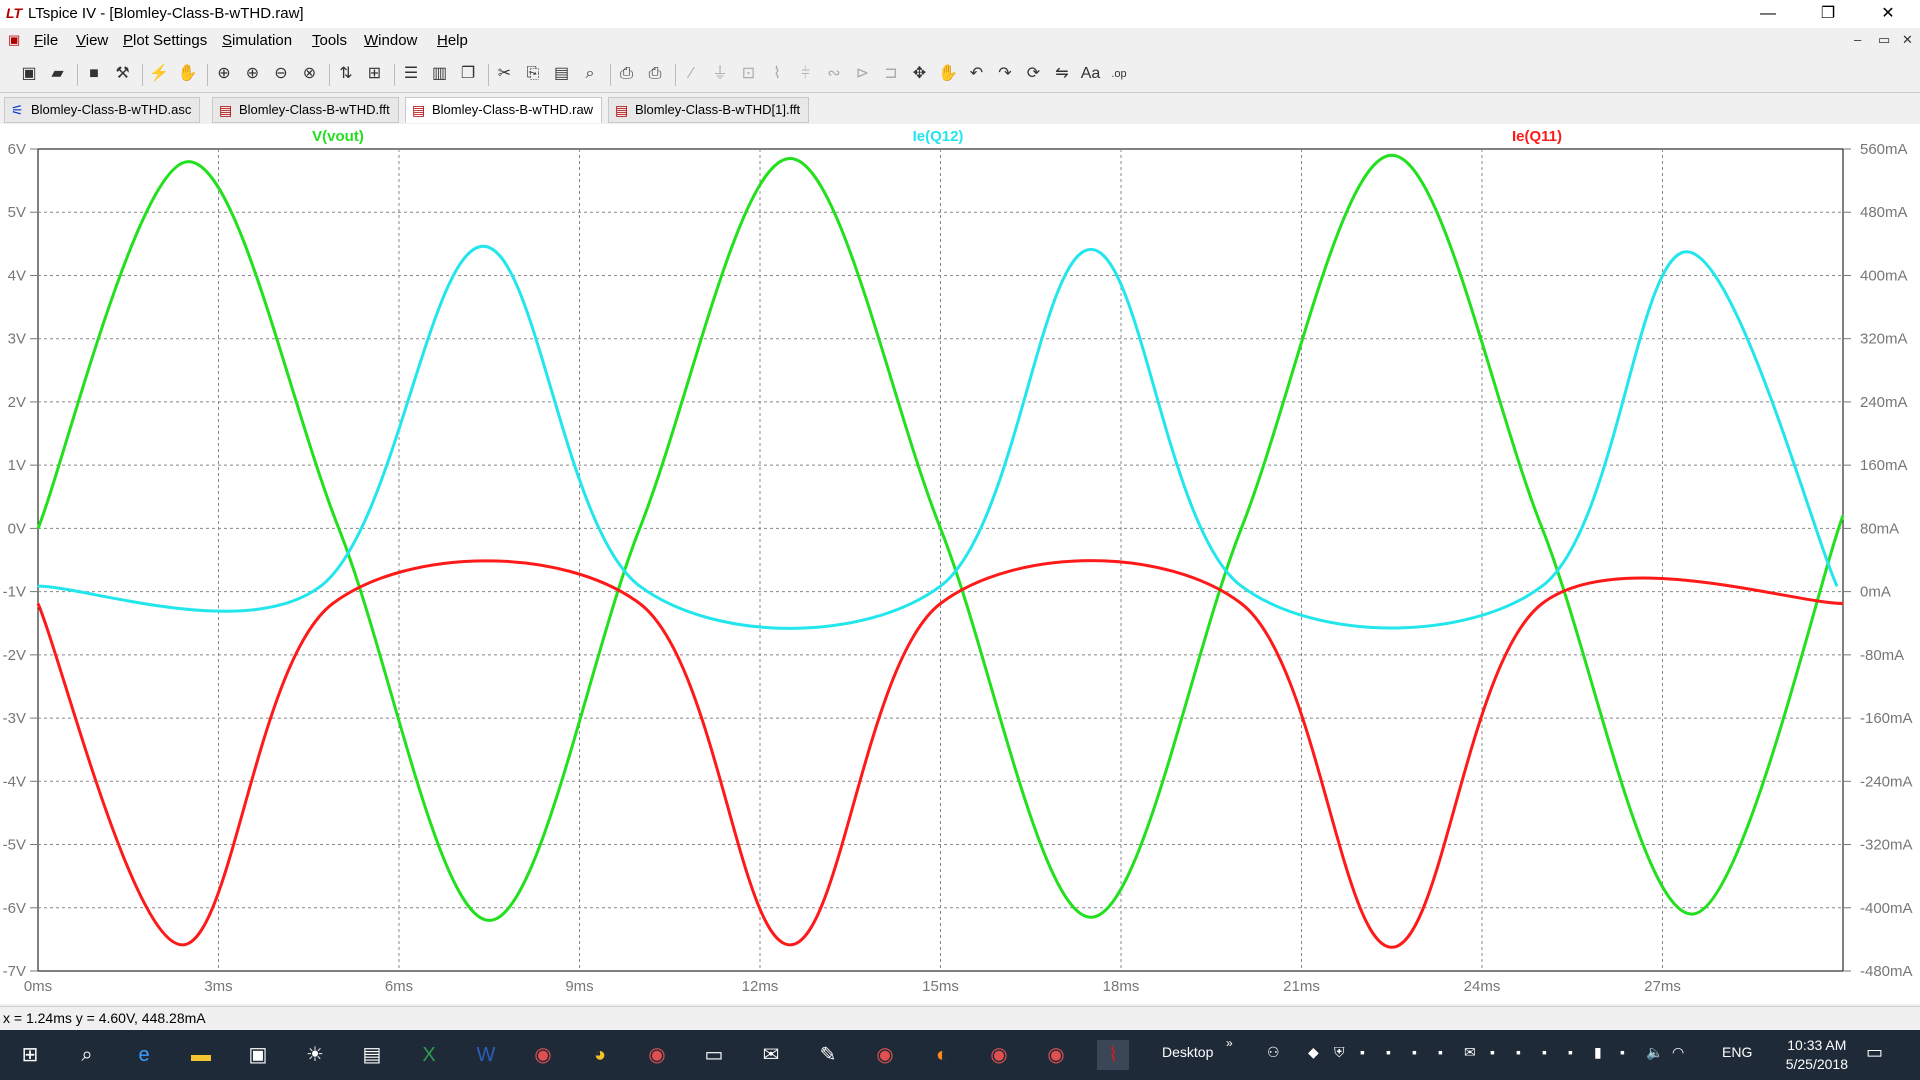 This screenshot has width=1920, height=1080. Describe the element at coordinates (123, 74) in the screenshot. I see `control-panel-icon: ⚒` at that location.